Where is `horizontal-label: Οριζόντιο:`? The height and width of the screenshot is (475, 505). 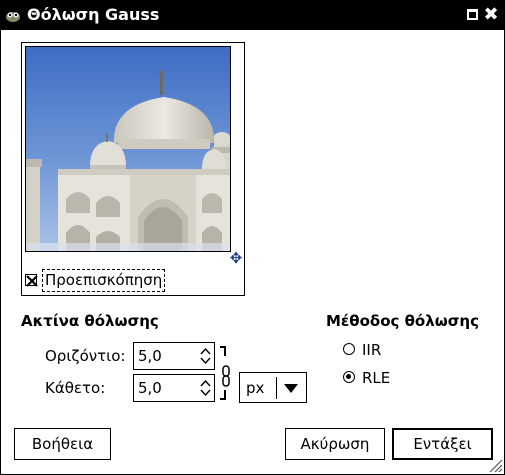
horizontal-label: Οριζόντιο: is located at coordinates (85, 356).